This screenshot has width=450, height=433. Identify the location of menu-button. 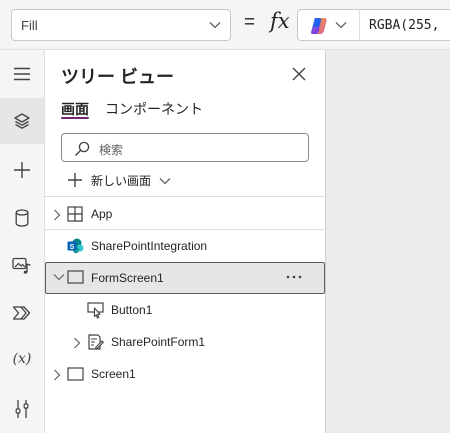
(22, 74).